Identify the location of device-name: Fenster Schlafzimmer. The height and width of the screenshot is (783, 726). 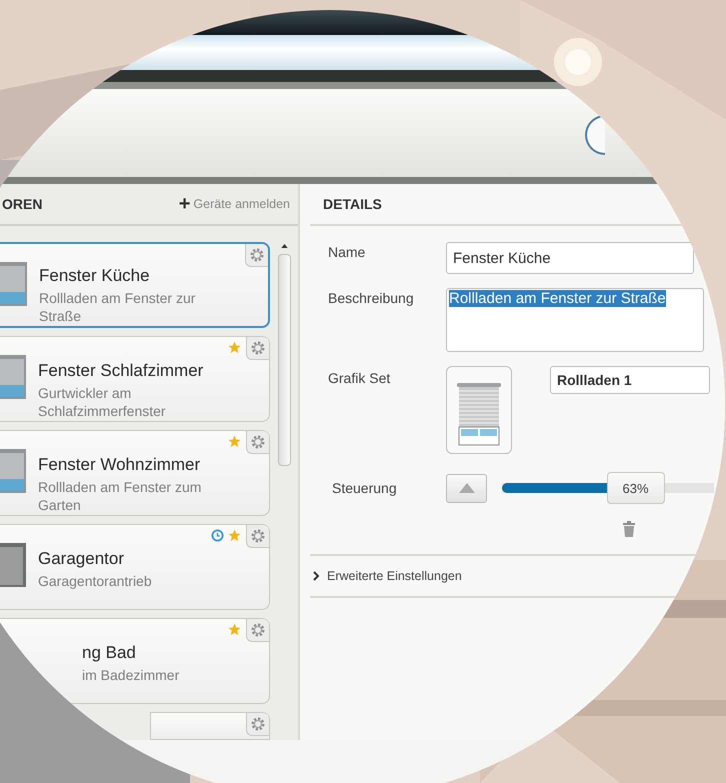
(121, 371).